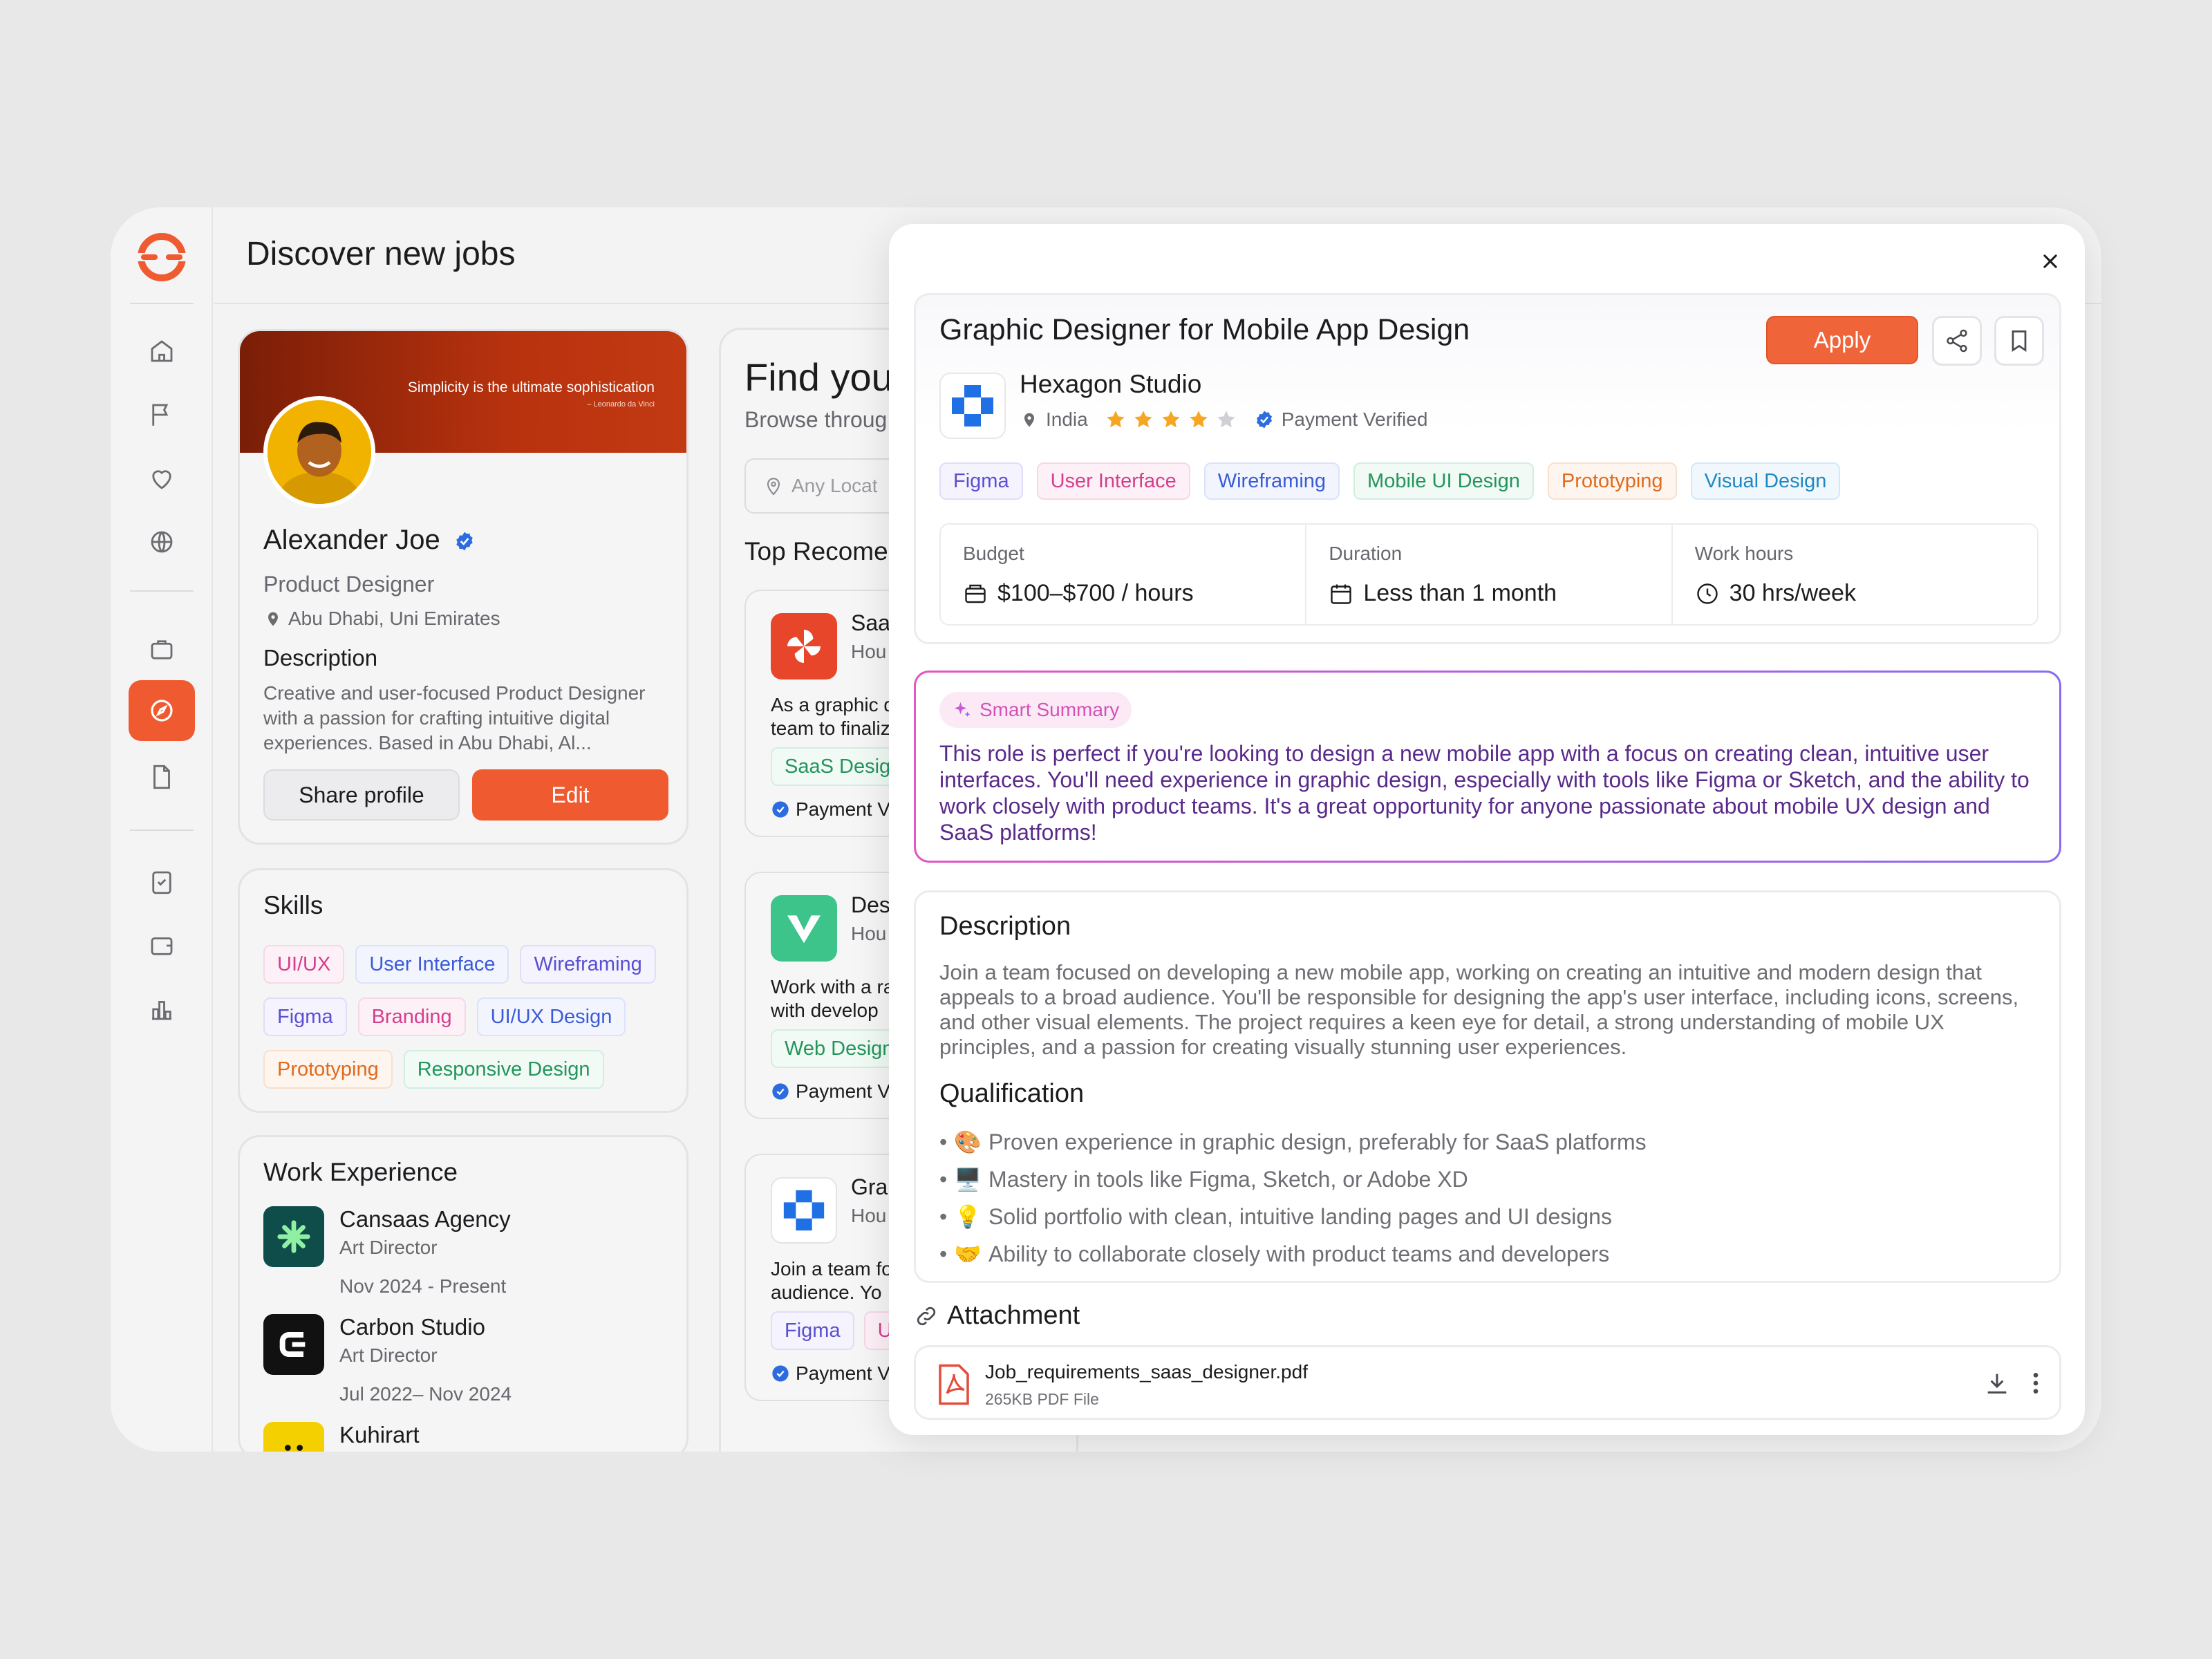 This screenshot has width=2212, height=1659. Describe the element at coordinates (361, 795) in the screenshot. I see `share-profile-button: Share profile` at that location.